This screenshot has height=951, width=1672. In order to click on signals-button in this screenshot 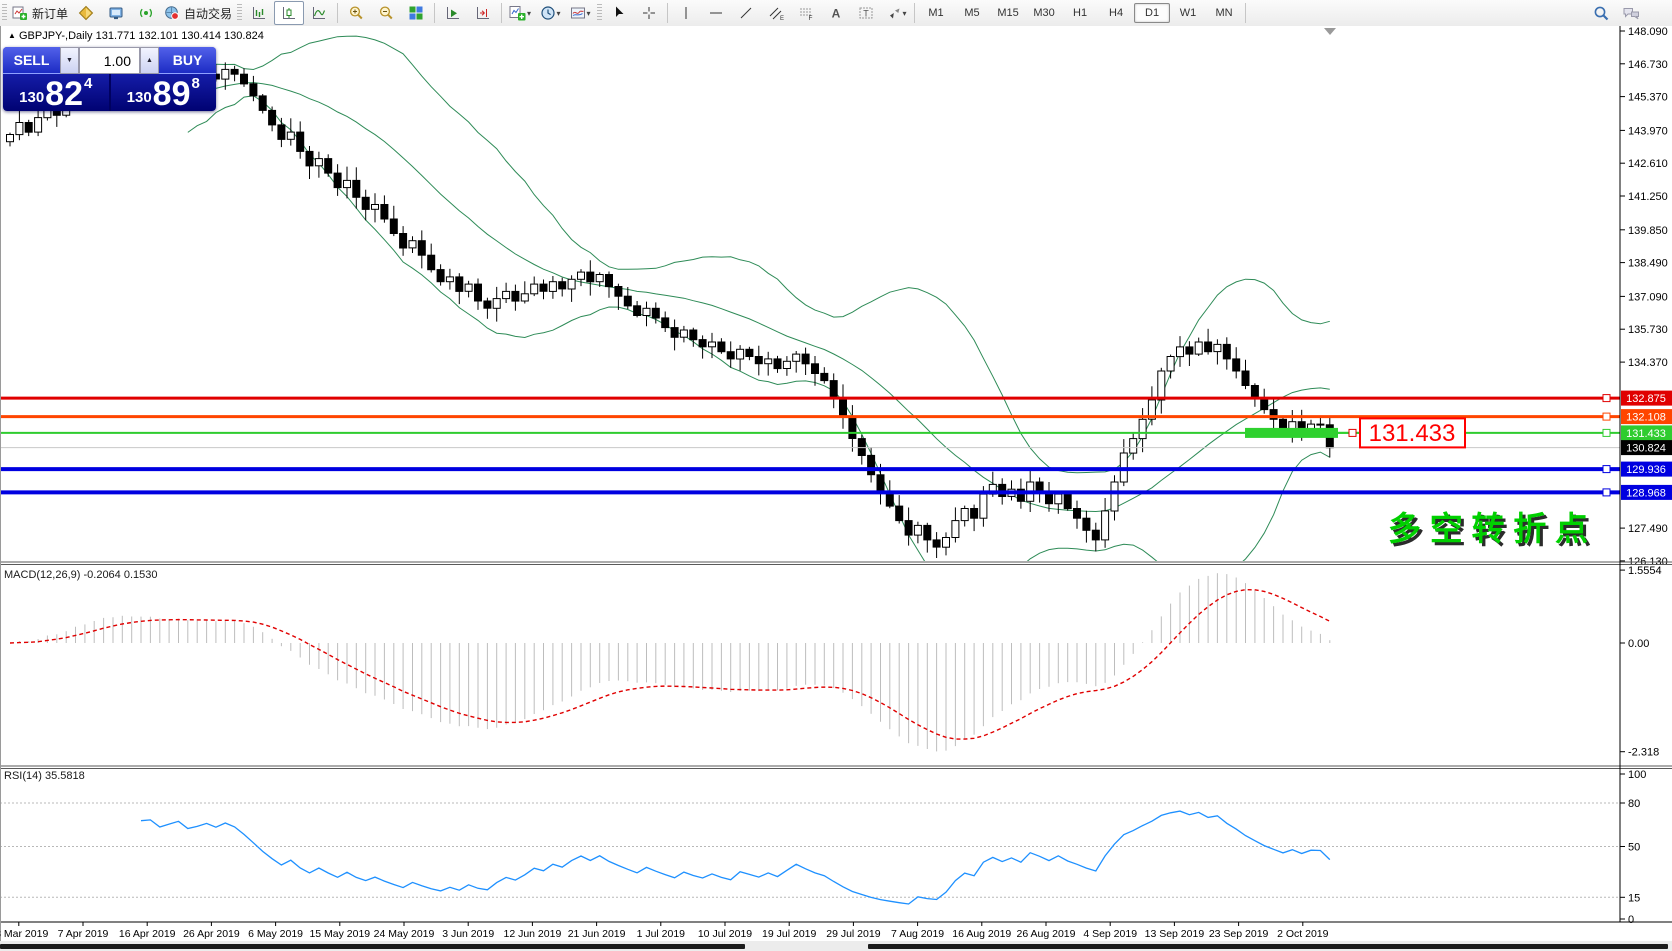, I will do `click(146, 13)`.